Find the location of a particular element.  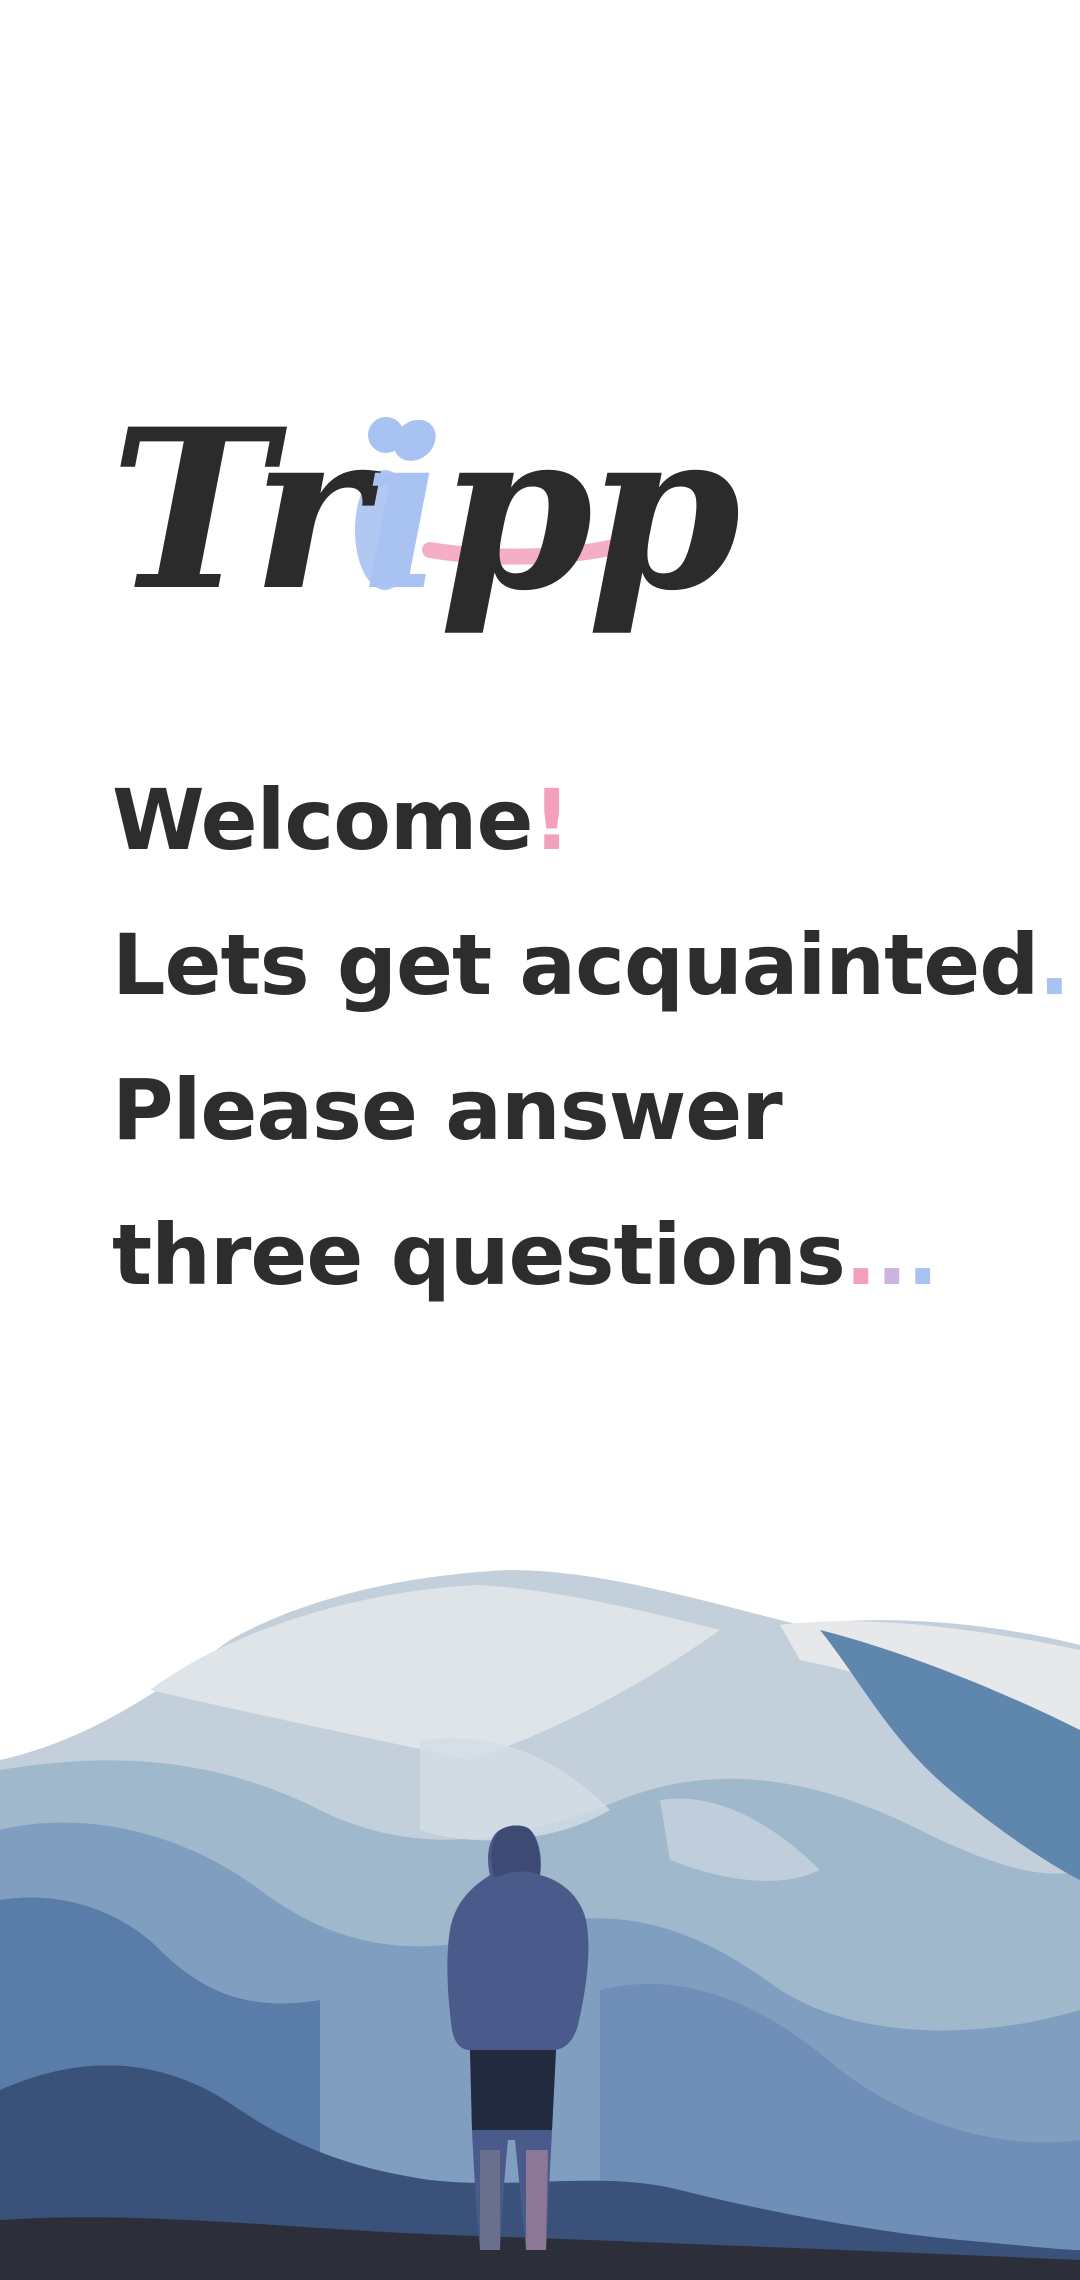

logo-wordmark: Tripp is located at coordinates (425, 510).